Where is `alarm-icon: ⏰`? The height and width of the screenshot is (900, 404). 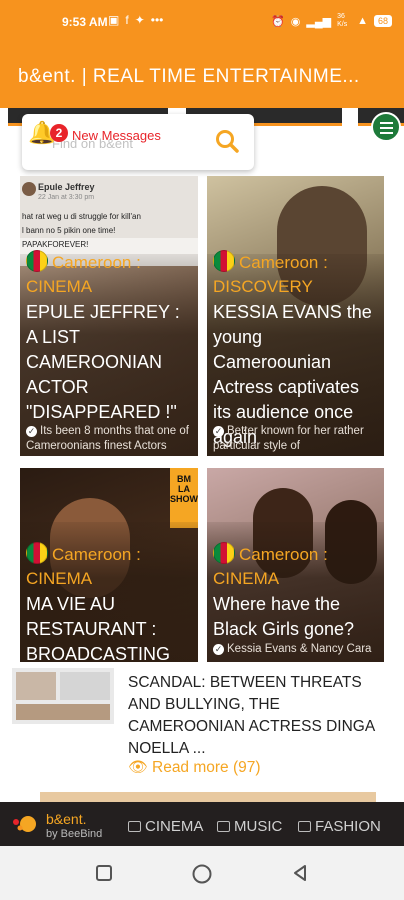 alarm-icon: ⏰ is located at coordinates (278, 21).